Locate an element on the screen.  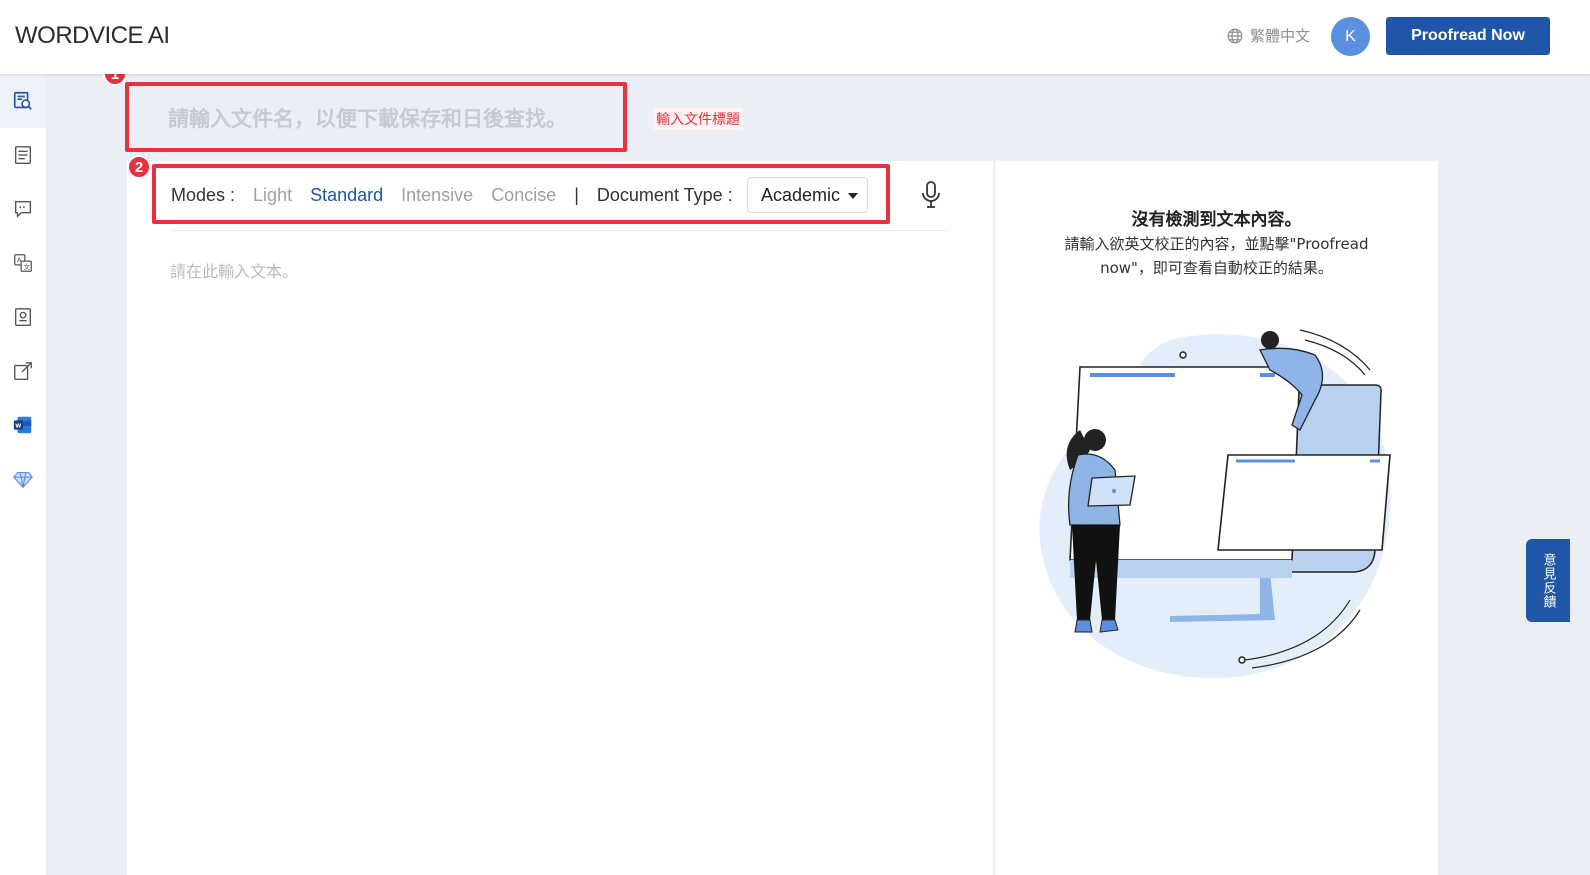
translate-icon: A 文 is located at coordinates (23, 263).